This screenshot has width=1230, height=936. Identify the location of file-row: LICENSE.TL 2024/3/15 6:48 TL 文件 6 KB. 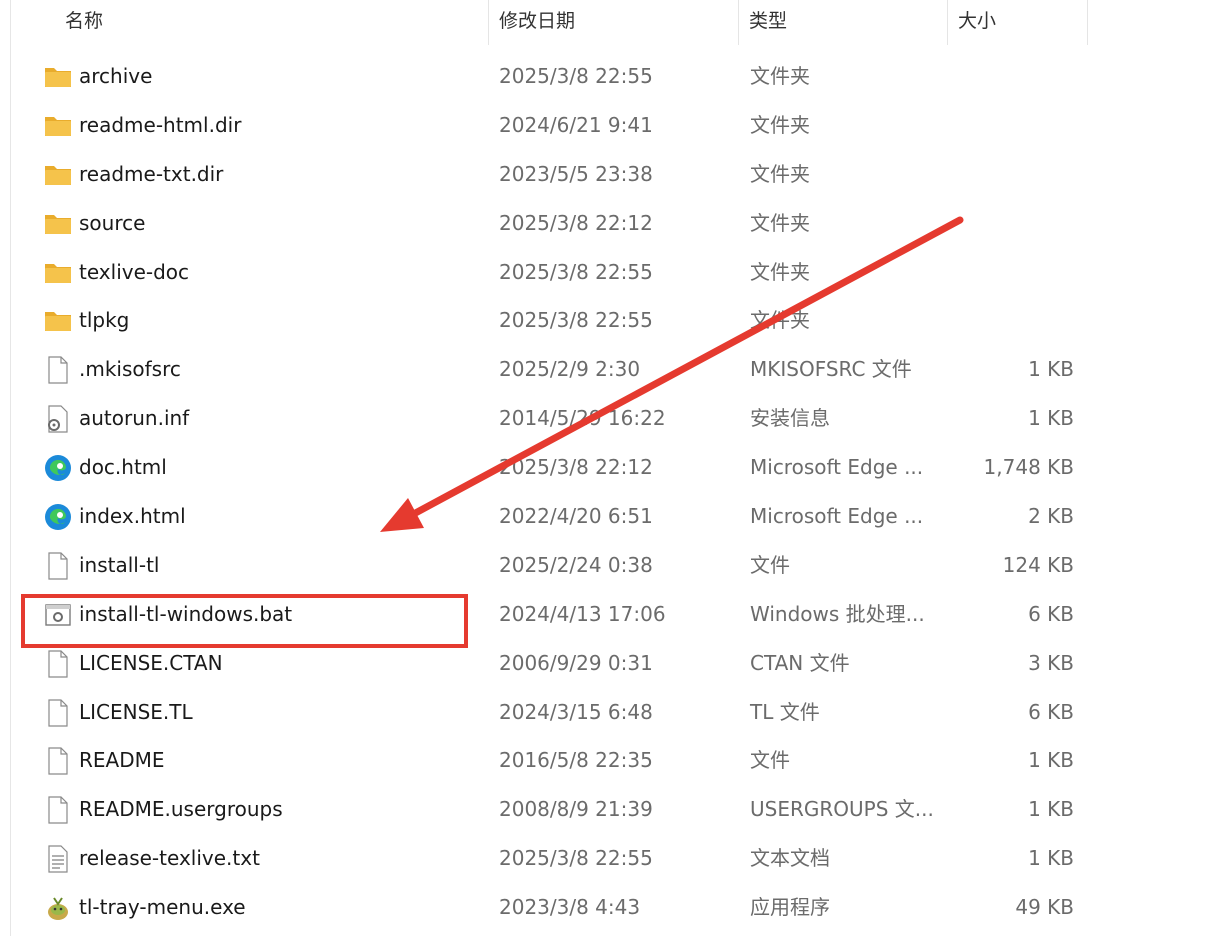
(615, 712).